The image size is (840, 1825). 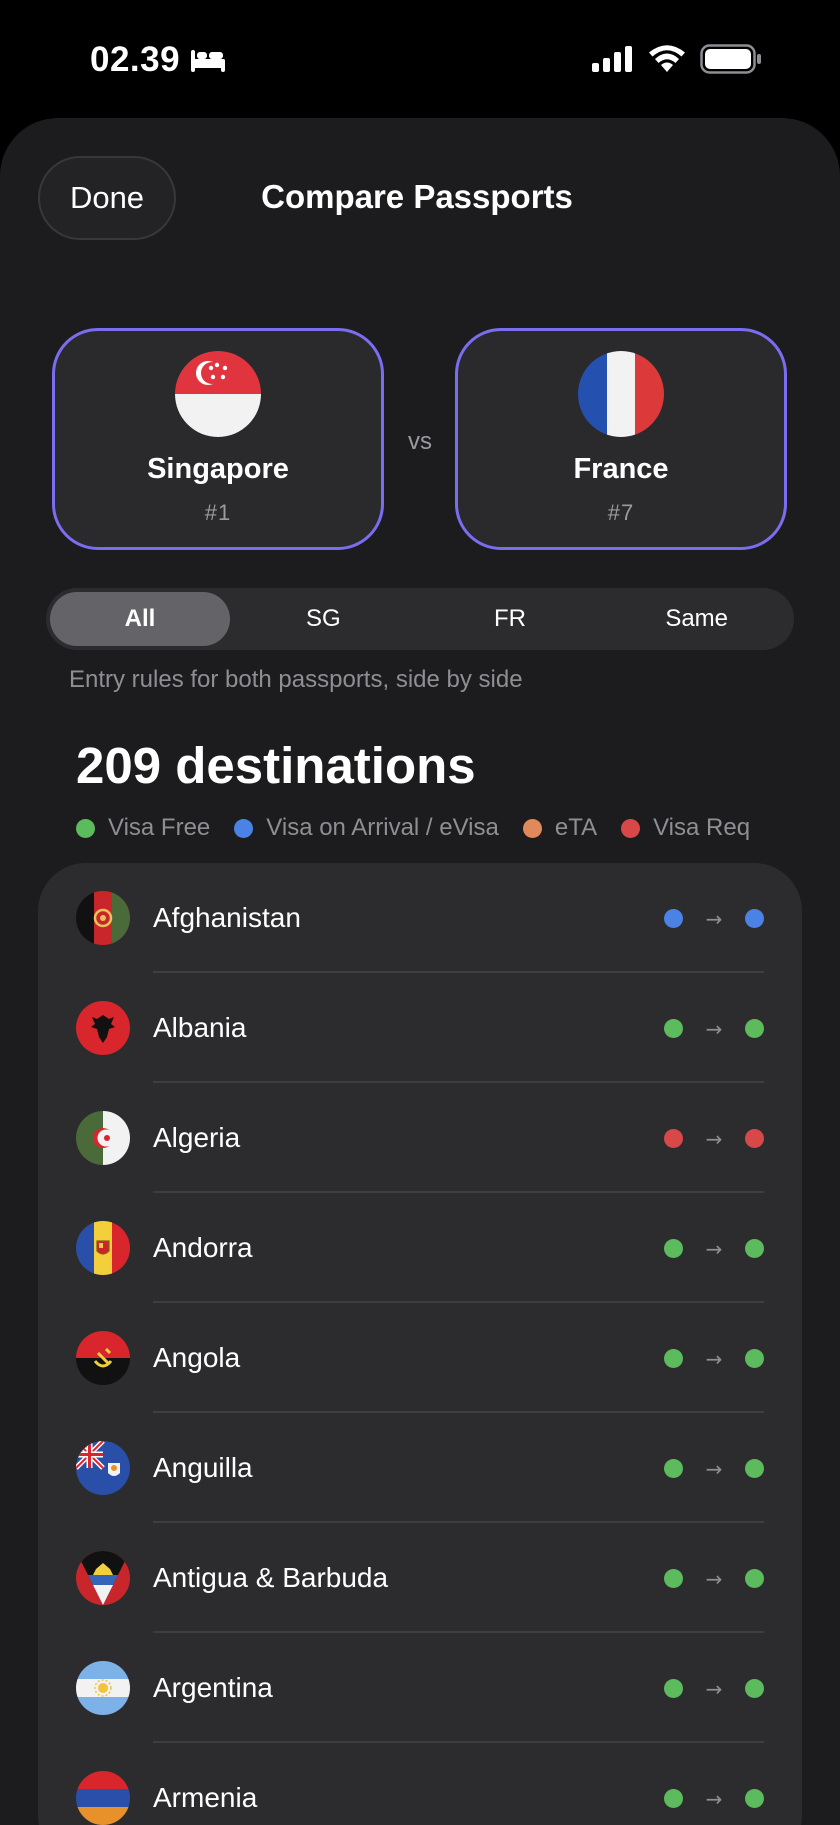 What do you see at coordinates (208, 61) in the screenshot?
I see `sleep-bed-icon` at bounding box center [208, 61].